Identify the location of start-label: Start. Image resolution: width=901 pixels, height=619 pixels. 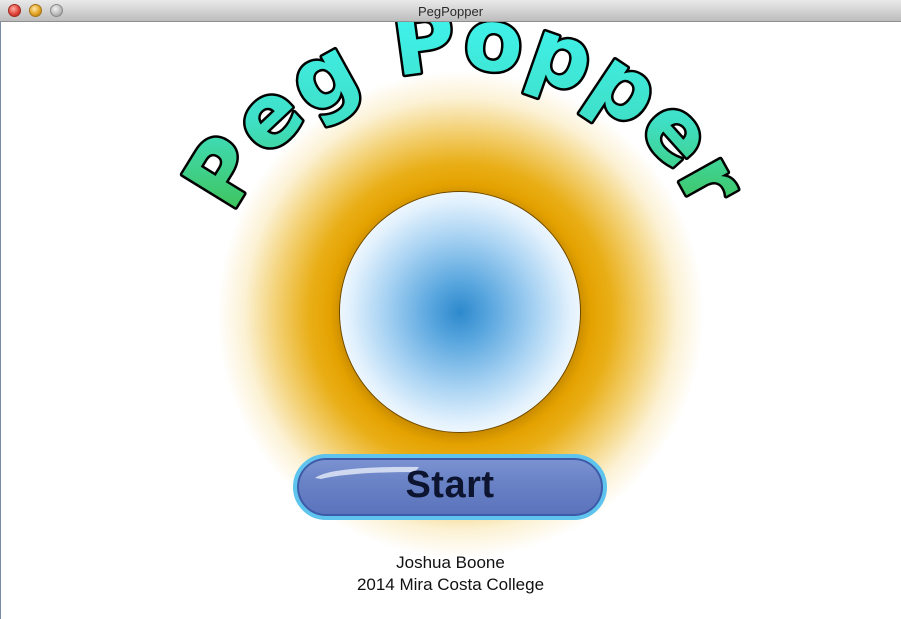
(450, 485).